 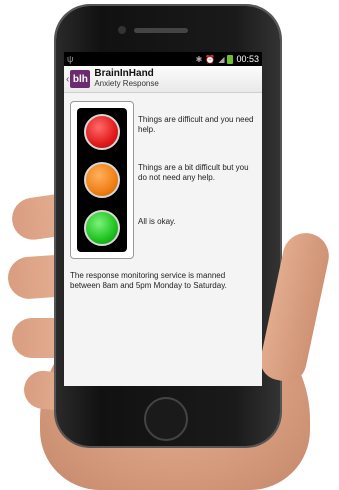 What do you see at coordinates (122, 30) in the screenshot?
I see `front-camera` at bounding box center [122, 30].